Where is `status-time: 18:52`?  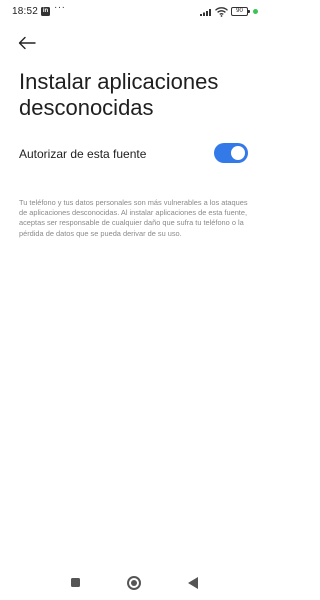 status-time: 18:52 is located at coordinates (25, 11).